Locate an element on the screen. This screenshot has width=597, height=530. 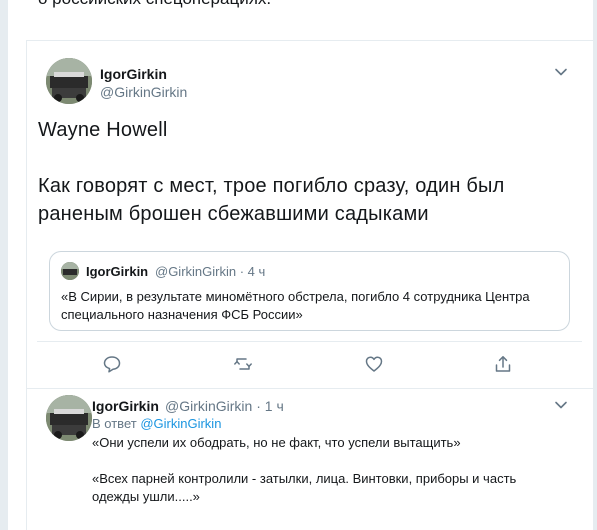
like-icon is located at coordinates (374, 364).